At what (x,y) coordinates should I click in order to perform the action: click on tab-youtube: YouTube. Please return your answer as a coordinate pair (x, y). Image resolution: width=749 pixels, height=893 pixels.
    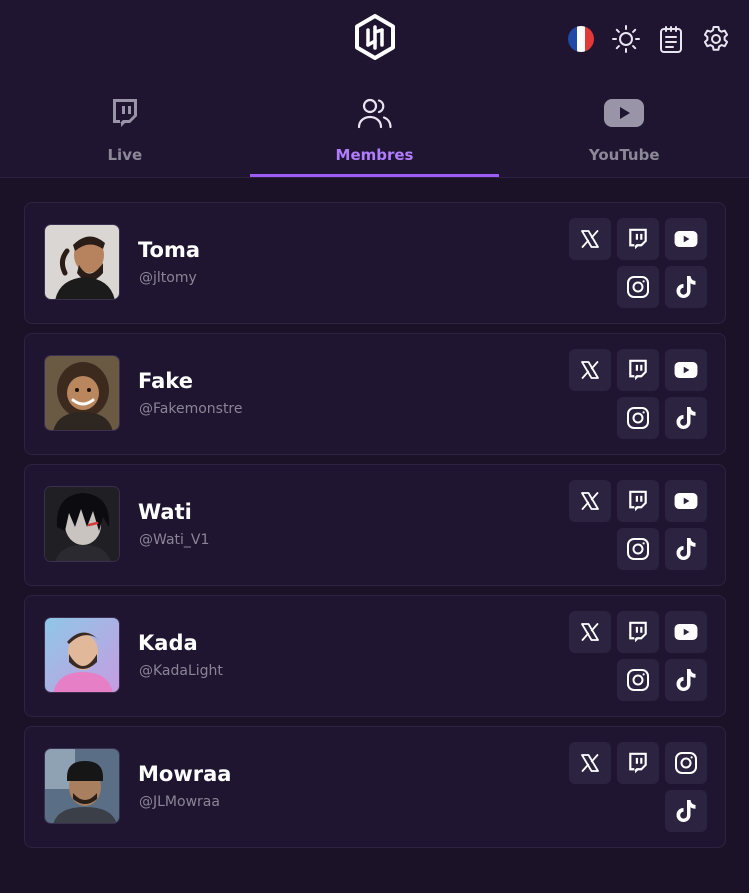
    Looking at the image, I should click on (624, 132).